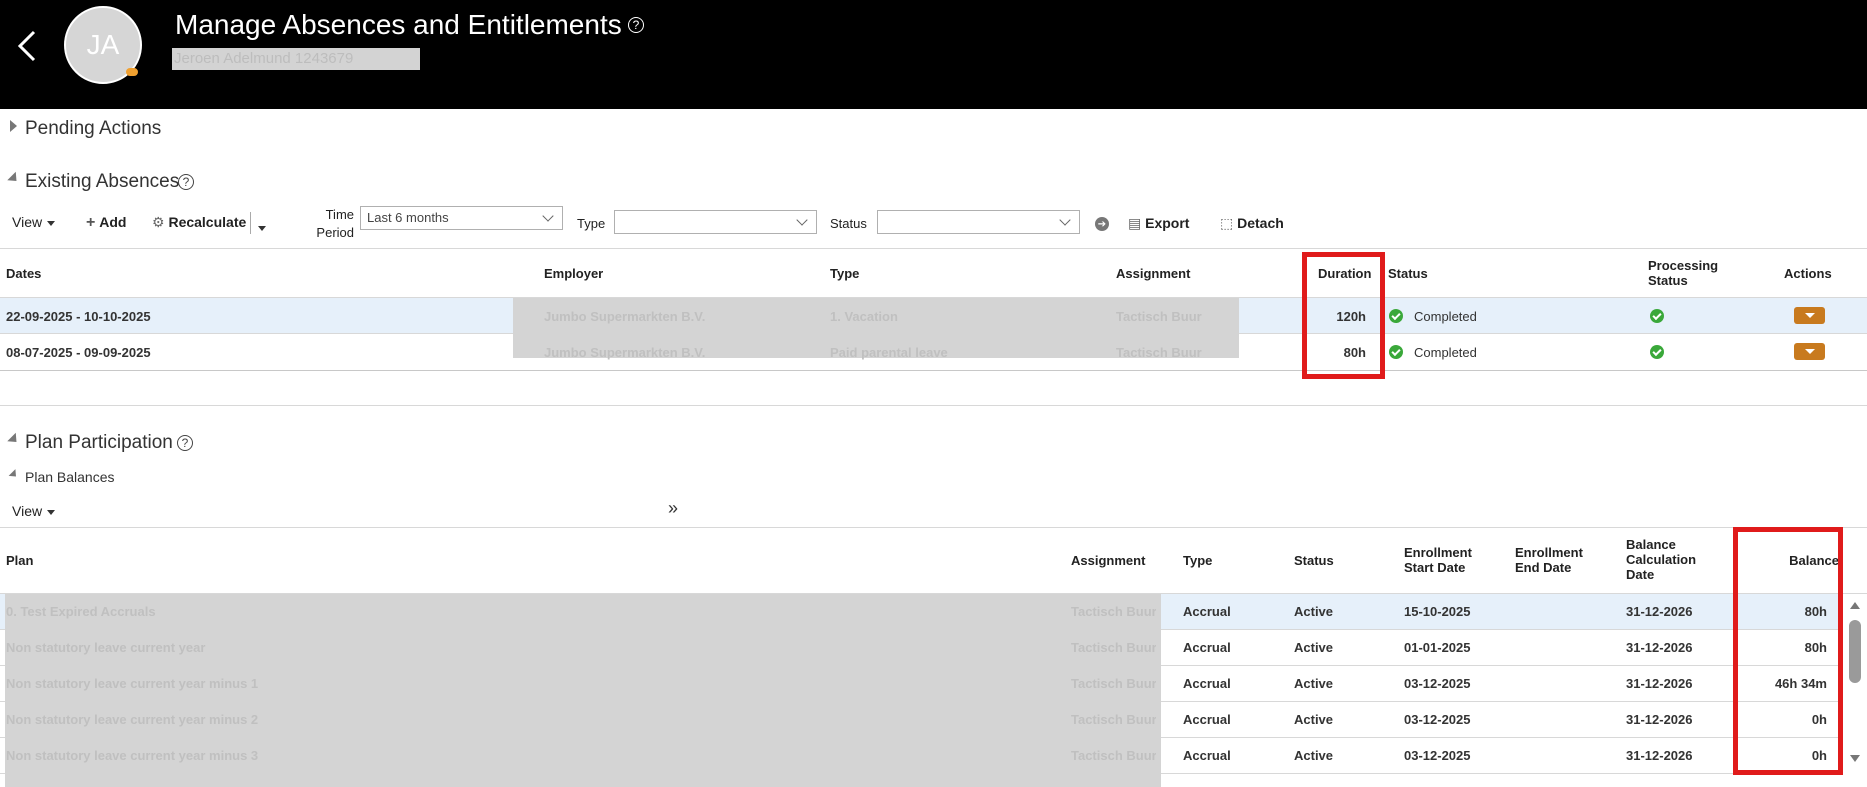 This screenshot has height=787, width=1867. What do you see at coordinates (132, 683) in the screenshot?
I see `row-plan: Non statutory leave current year minus 1` at bounding box center [132, 683].